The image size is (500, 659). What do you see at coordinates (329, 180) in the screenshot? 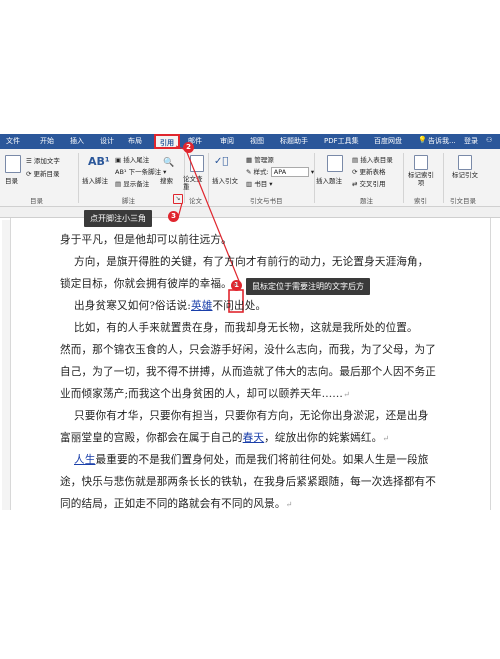
I see `insert-caption-button: 插入题注` at bounding box center [329, 180].